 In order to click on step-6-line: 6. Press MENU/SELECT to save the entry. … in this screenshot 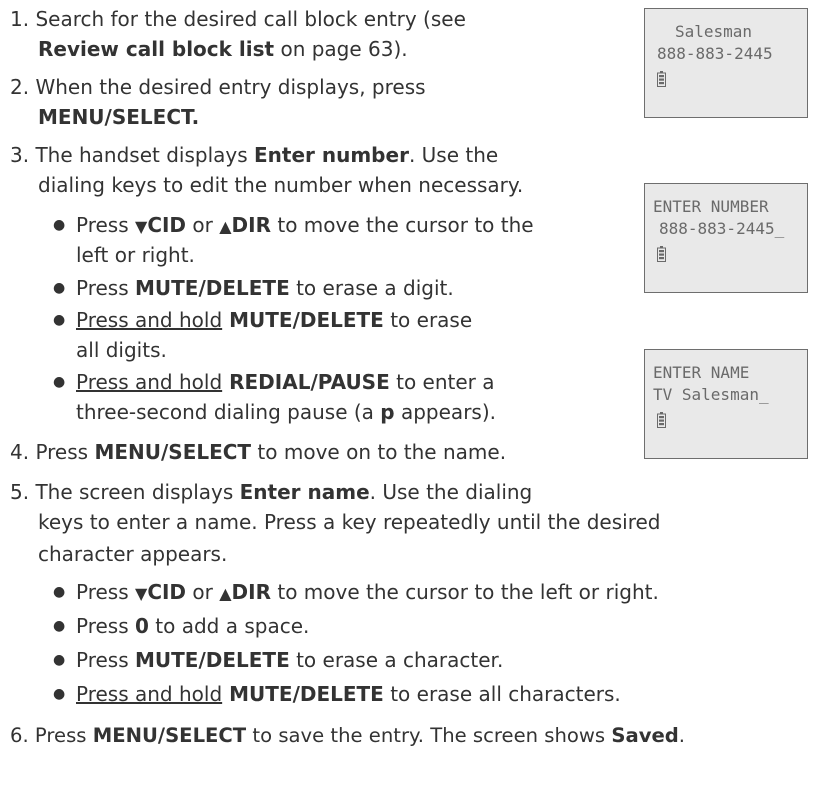, I will do `click(347, 736)`.